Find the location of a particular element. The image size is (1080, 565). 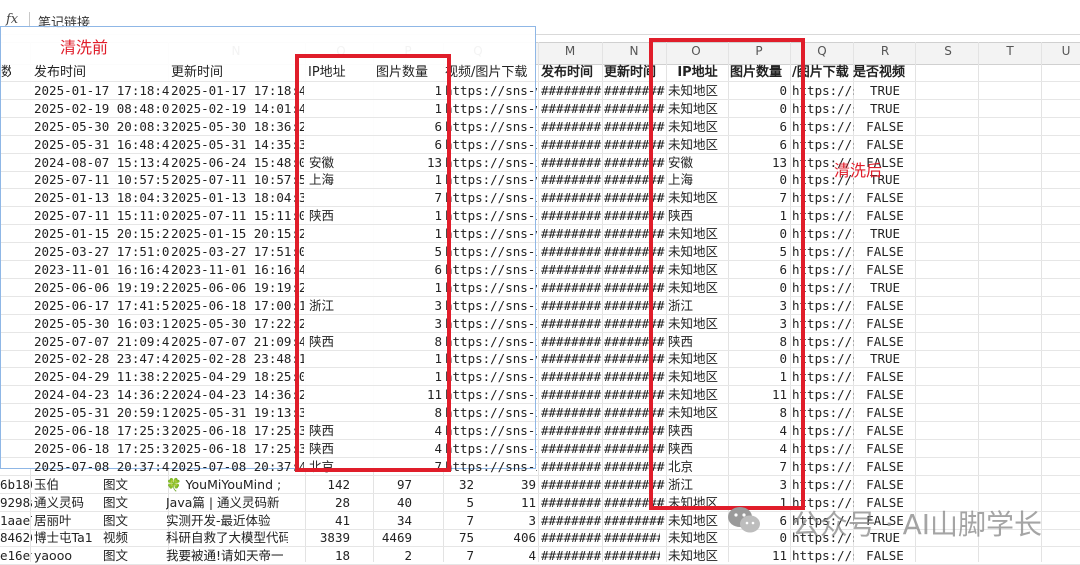

table-row: 6b1800玉伯图文🍀 YouMiYouMind ;142973239 is located at coordinates (269, 484).